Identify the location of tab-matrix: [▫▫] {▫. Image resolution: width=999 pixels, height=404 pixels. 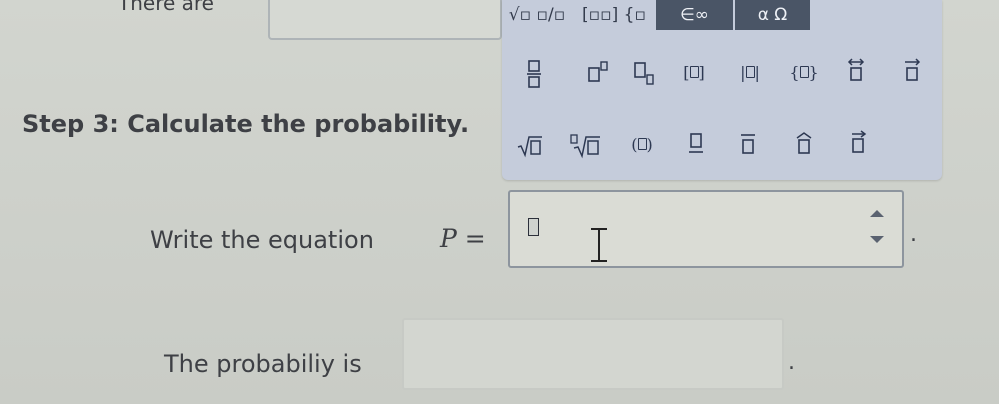
(614, 15).